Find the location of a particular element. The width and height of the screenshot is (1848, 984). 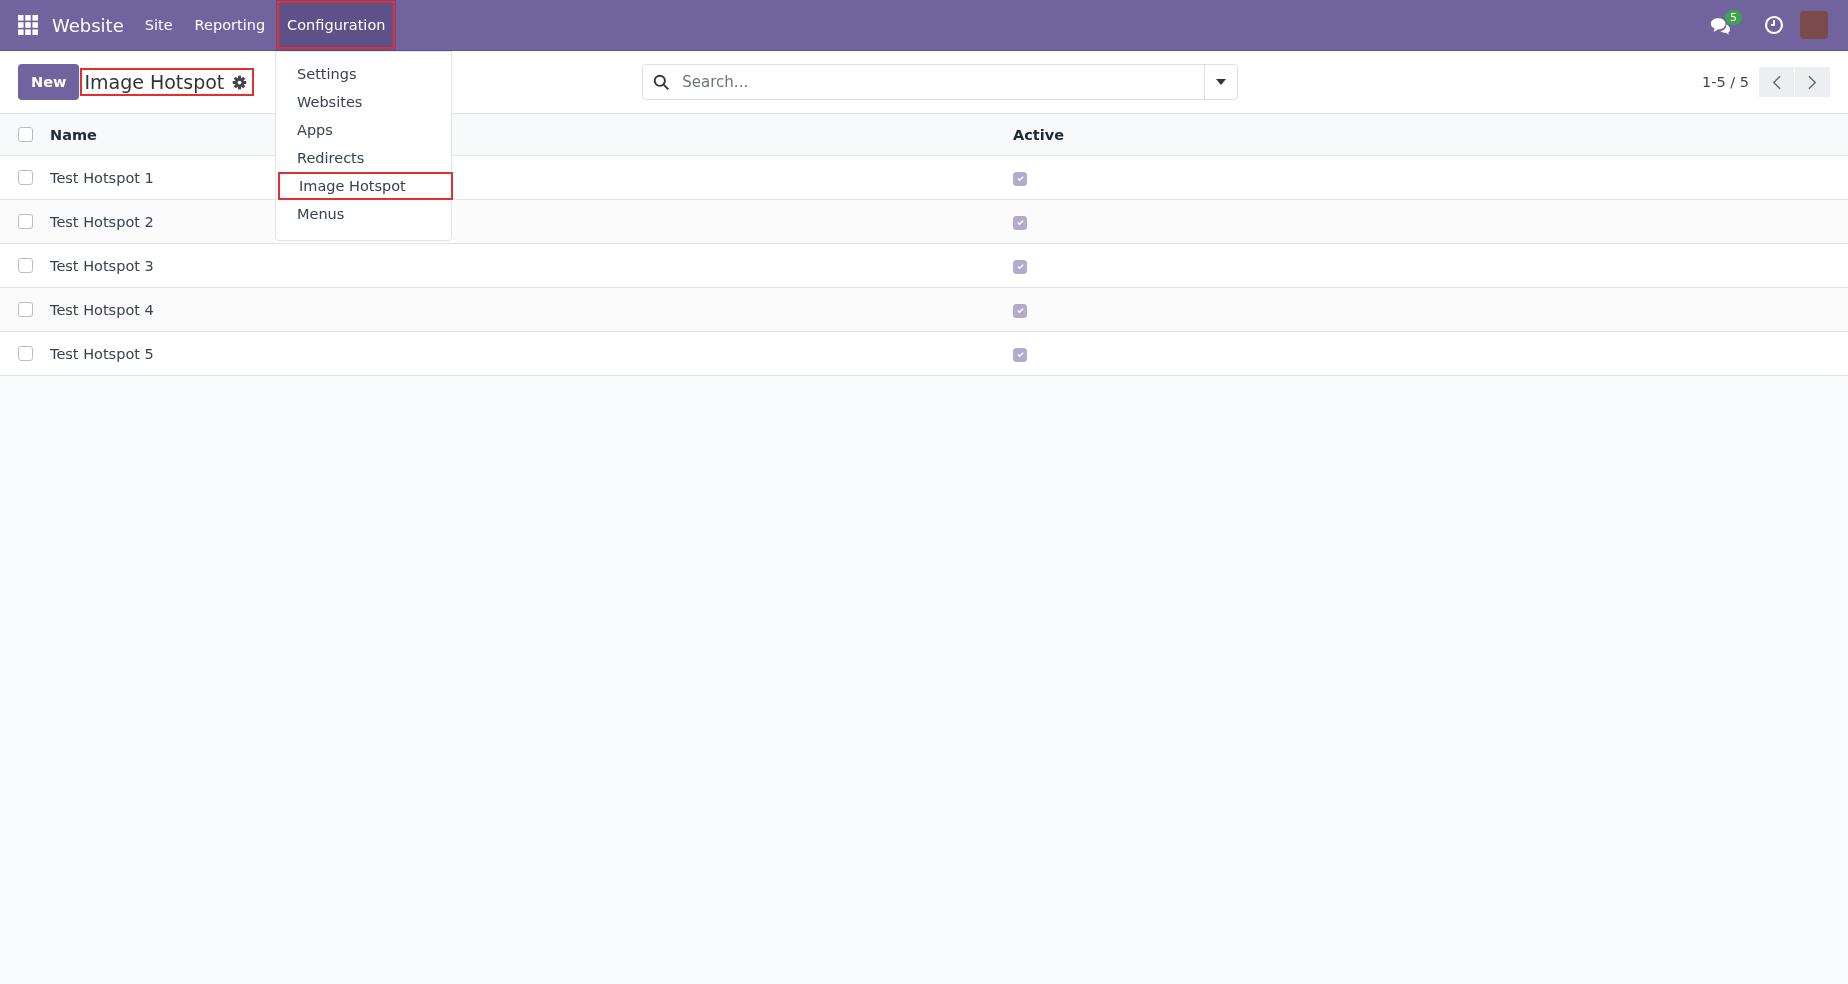

title-text: Image Hotspot is located at coordinates (154, 82).